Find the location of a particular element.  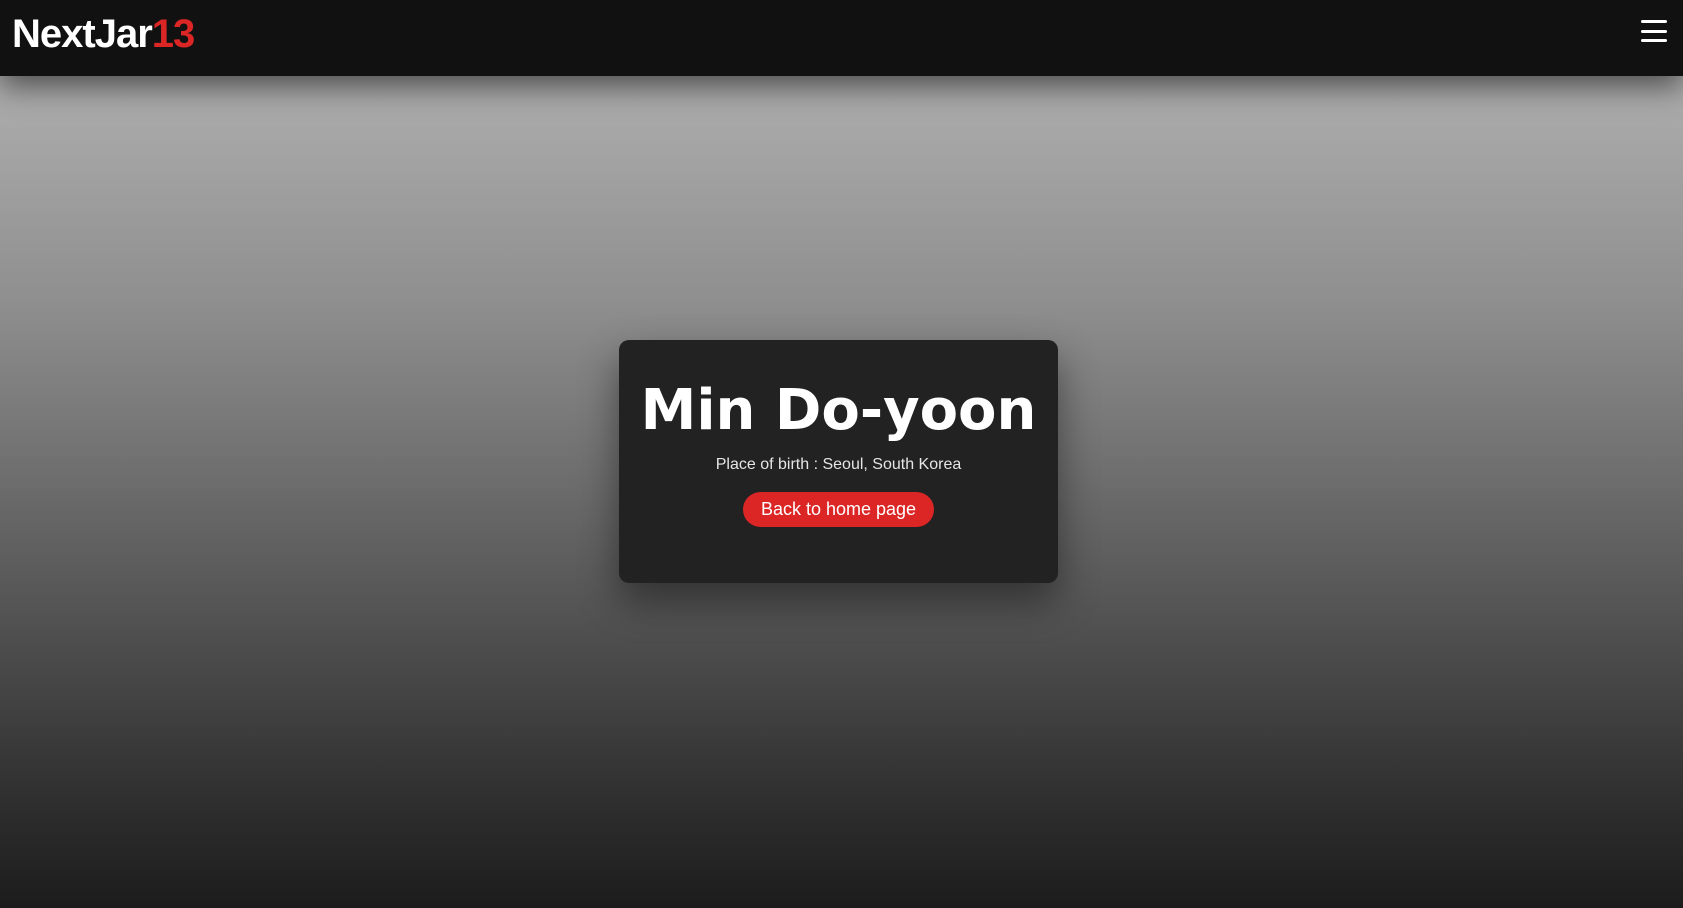

place-of-birth: Place of birth : Seoul, South Korea is located at coordinates (838, 464).